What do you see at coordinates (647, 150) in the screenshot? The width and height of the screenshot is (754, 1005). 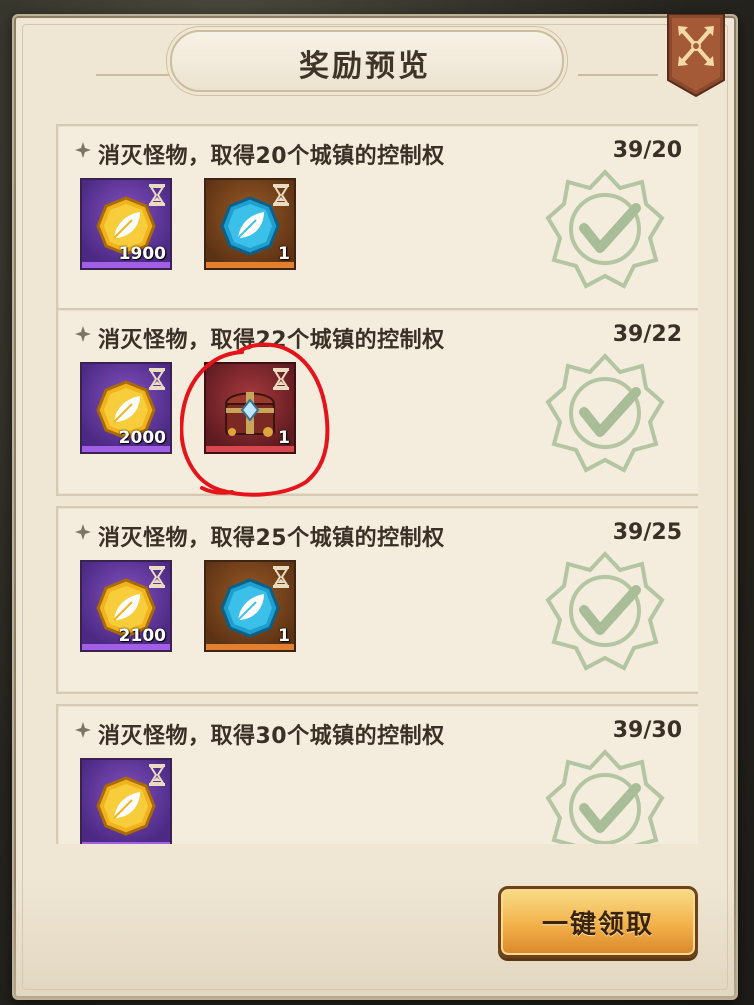 I see `task-progress: 39/20` at bounding box center [647, 150].